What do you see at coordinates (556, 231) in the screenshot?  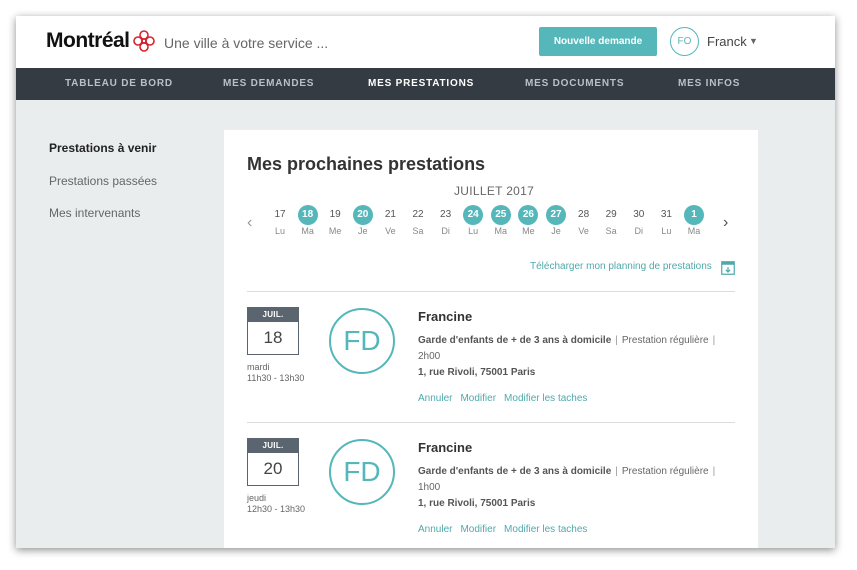 I see `calendar-day-label: Je` at bounding box center [556, 231].